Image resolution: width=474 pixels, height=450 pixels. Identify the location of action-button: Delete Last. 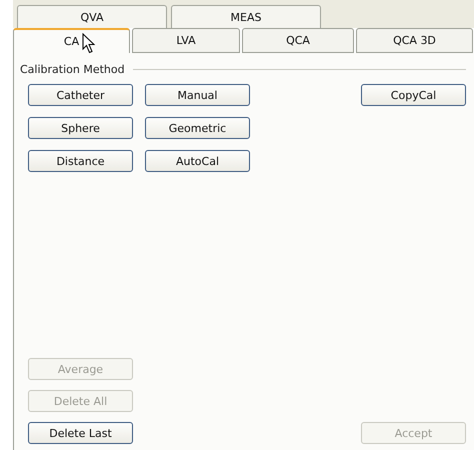
(80, 433).